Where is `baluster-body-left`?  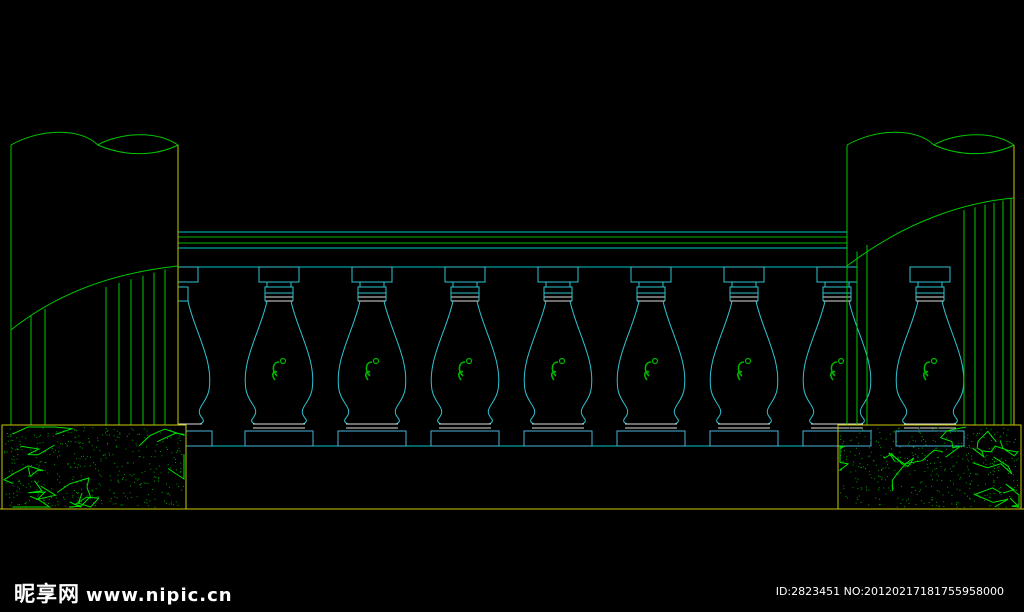
baluster-body-left is located at coordinates (535, 362).